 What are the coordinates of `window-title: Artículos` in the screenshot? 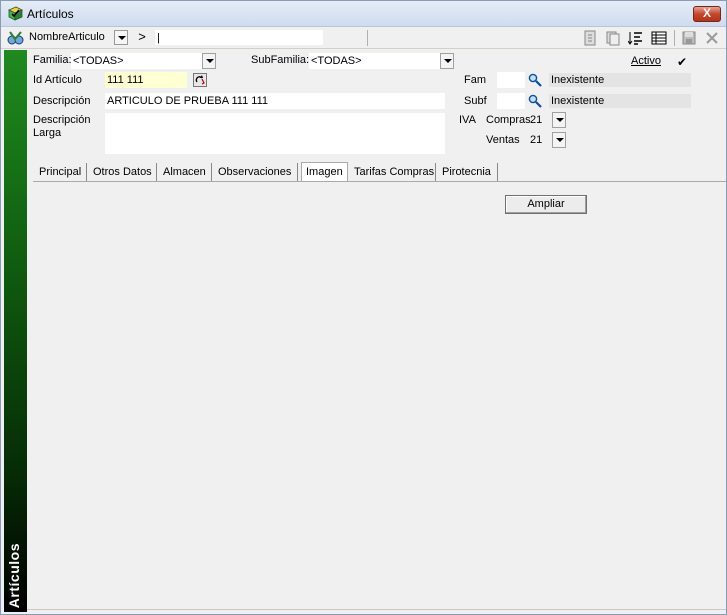 It's located at (50, 14).